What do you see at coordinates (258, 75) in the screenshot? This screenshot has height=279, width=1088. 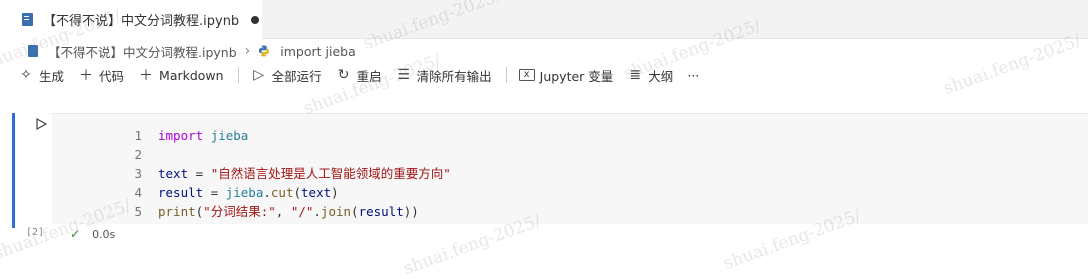 I see `run-all-icon: ▷` at bounding box center [258, 75].